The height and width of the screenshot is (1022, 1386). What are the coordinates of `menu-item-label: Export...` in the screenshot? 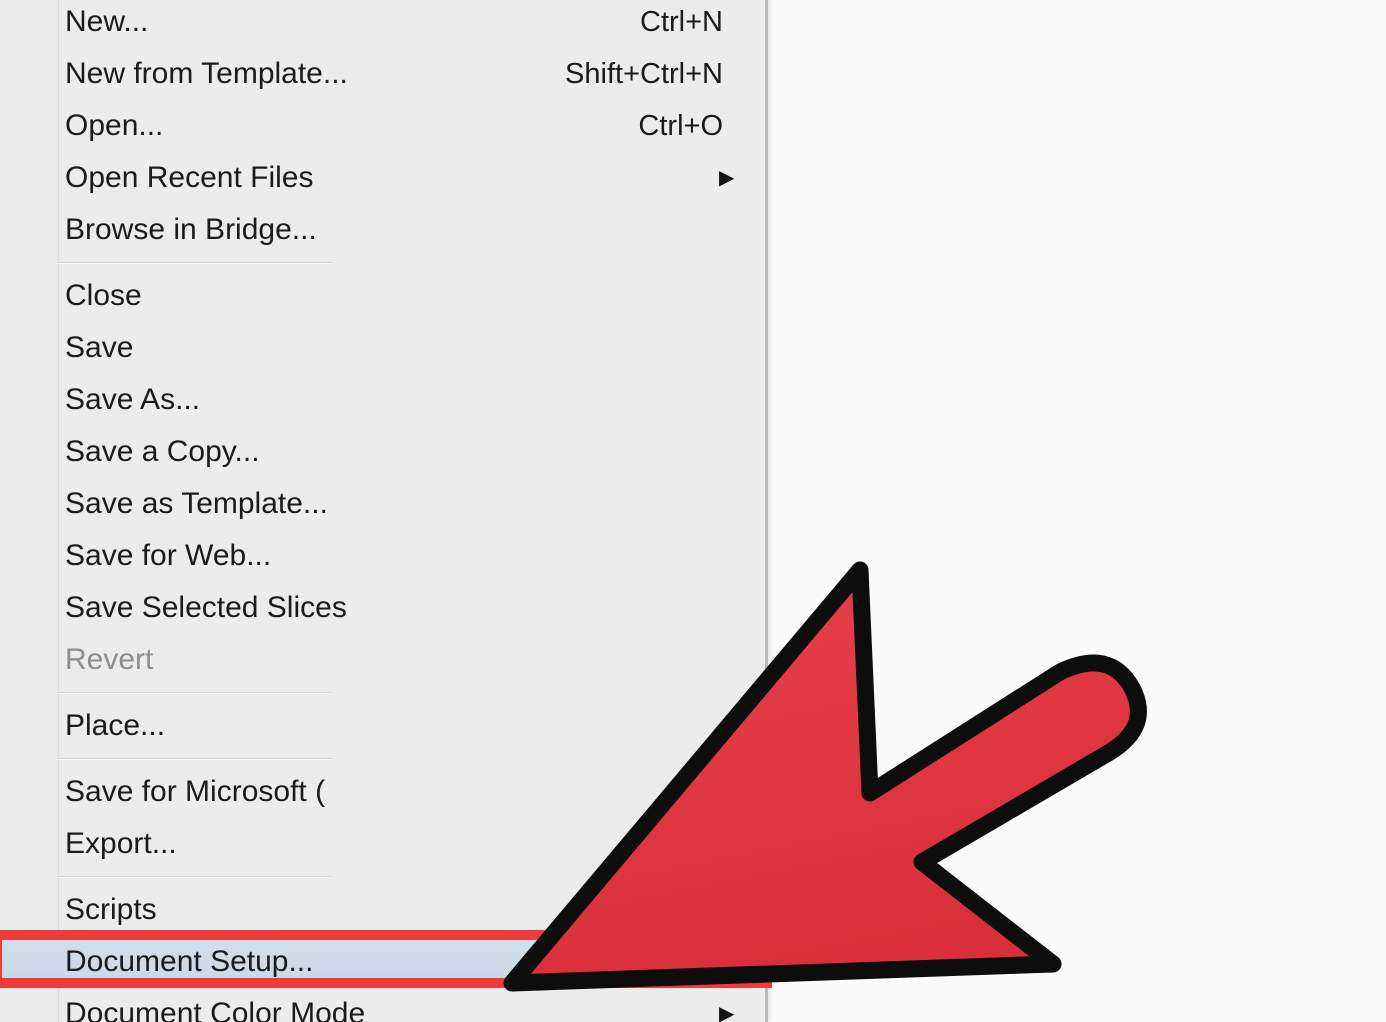 It's located at (121, 843).